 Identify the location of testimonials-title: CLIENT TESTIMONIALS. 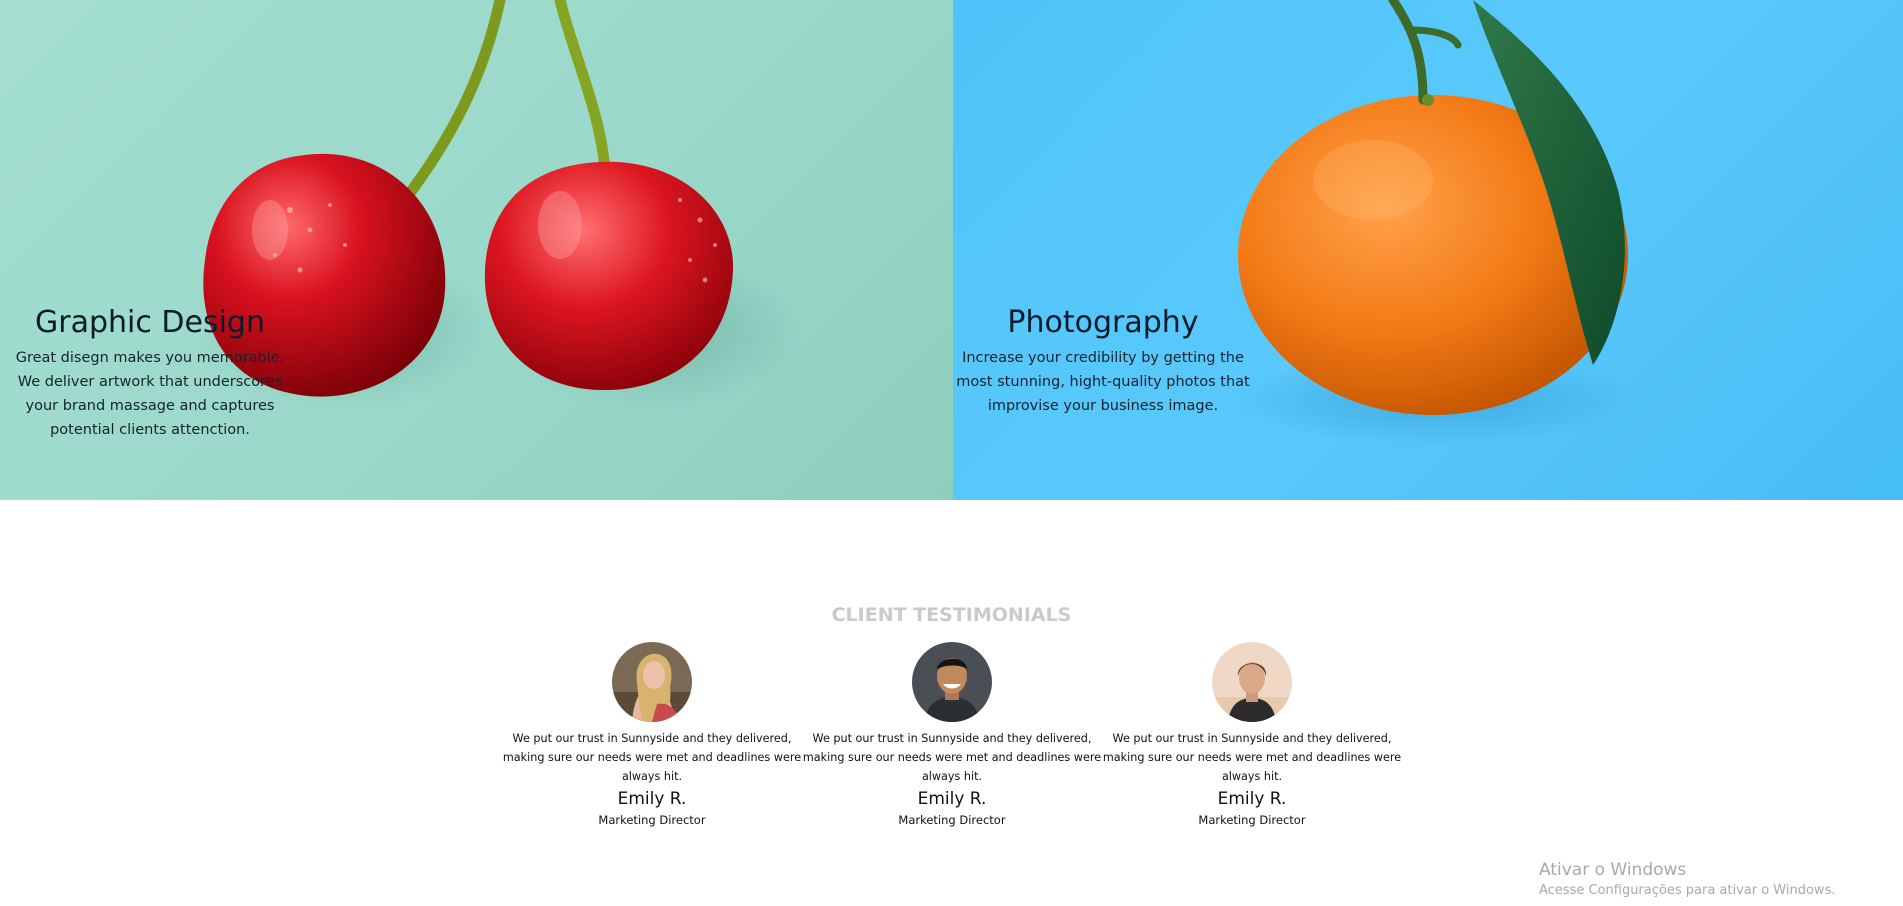
(951, 615).